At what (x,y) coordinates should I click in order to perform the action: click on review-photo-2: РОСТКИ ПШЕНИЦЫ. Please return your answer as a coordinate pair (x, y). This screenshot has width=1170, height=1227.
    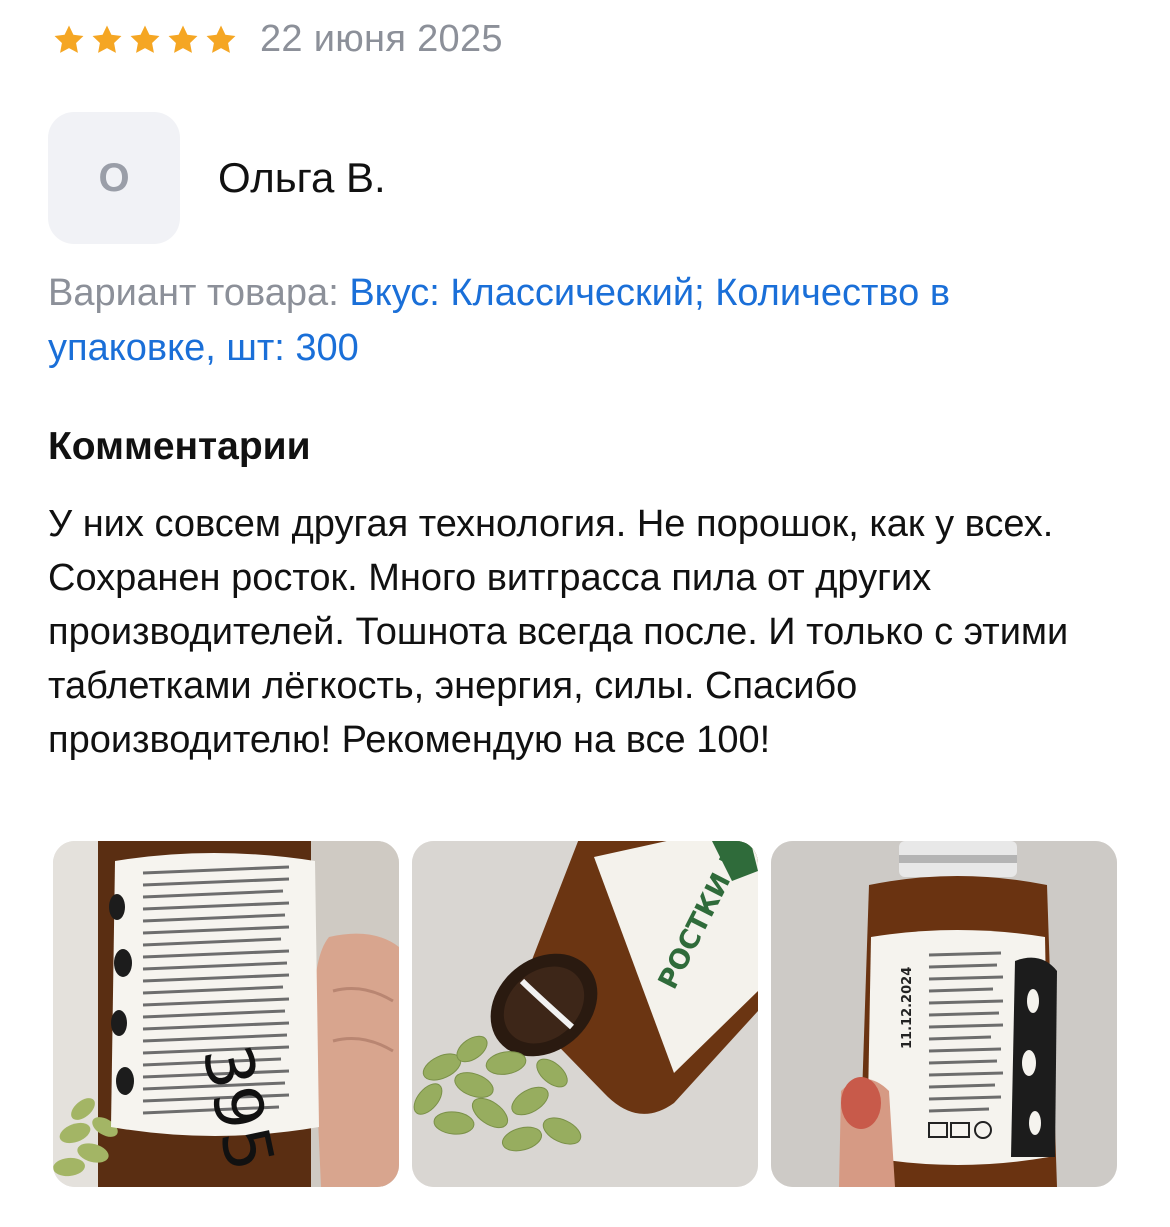
    Looking at the image, I should click on (585, 1014).